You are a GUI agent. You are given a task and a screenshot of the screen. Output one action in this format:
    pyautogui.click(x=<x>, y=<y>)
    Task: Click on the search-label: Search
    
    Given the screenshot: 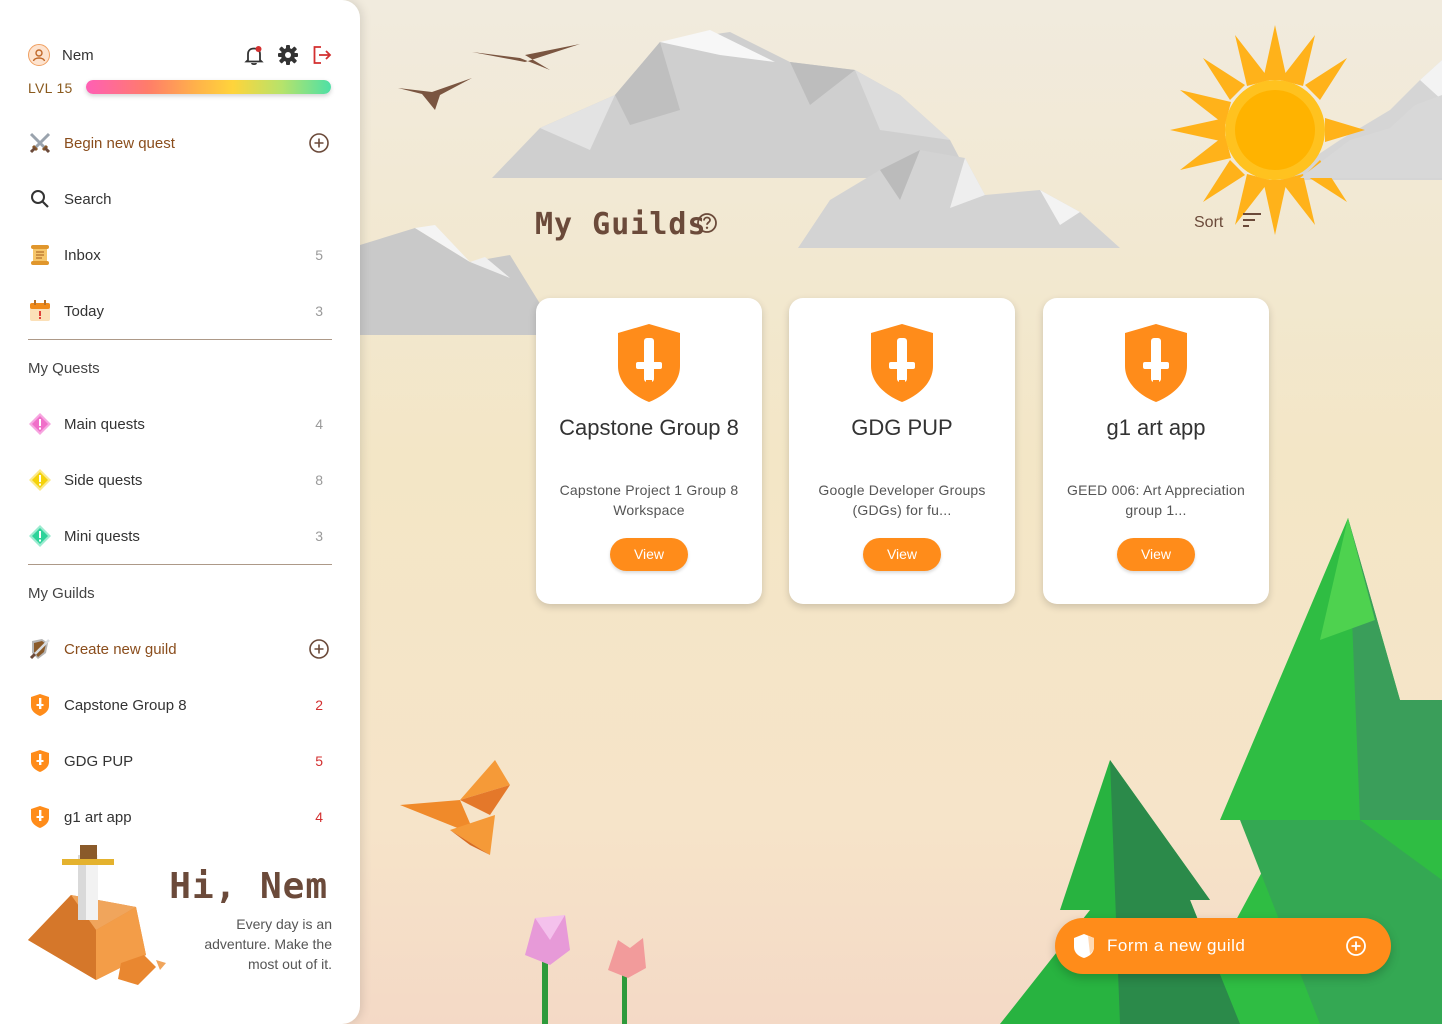 What is the action you would take?
    pyautogui.click(x=88, y=199)
    